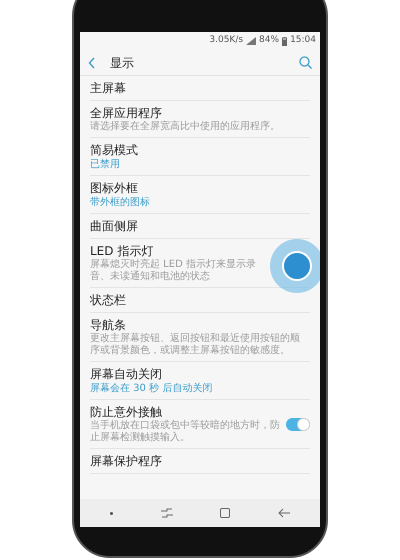 This screenshot has height=560, width=400. I want to click on setting-description: 请选择要在全屏宽高比中使用的应用程序。, so click(185, 127).